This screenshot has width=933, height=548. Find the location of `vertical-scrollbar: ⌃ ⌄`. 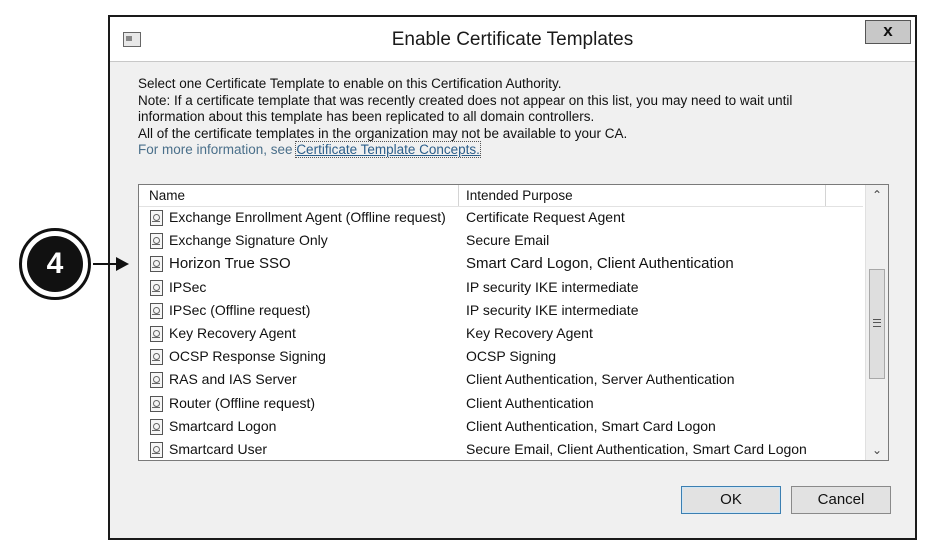

vertical-scrollbar: ⌃ ⌄ is located at coordinates (876, 322).